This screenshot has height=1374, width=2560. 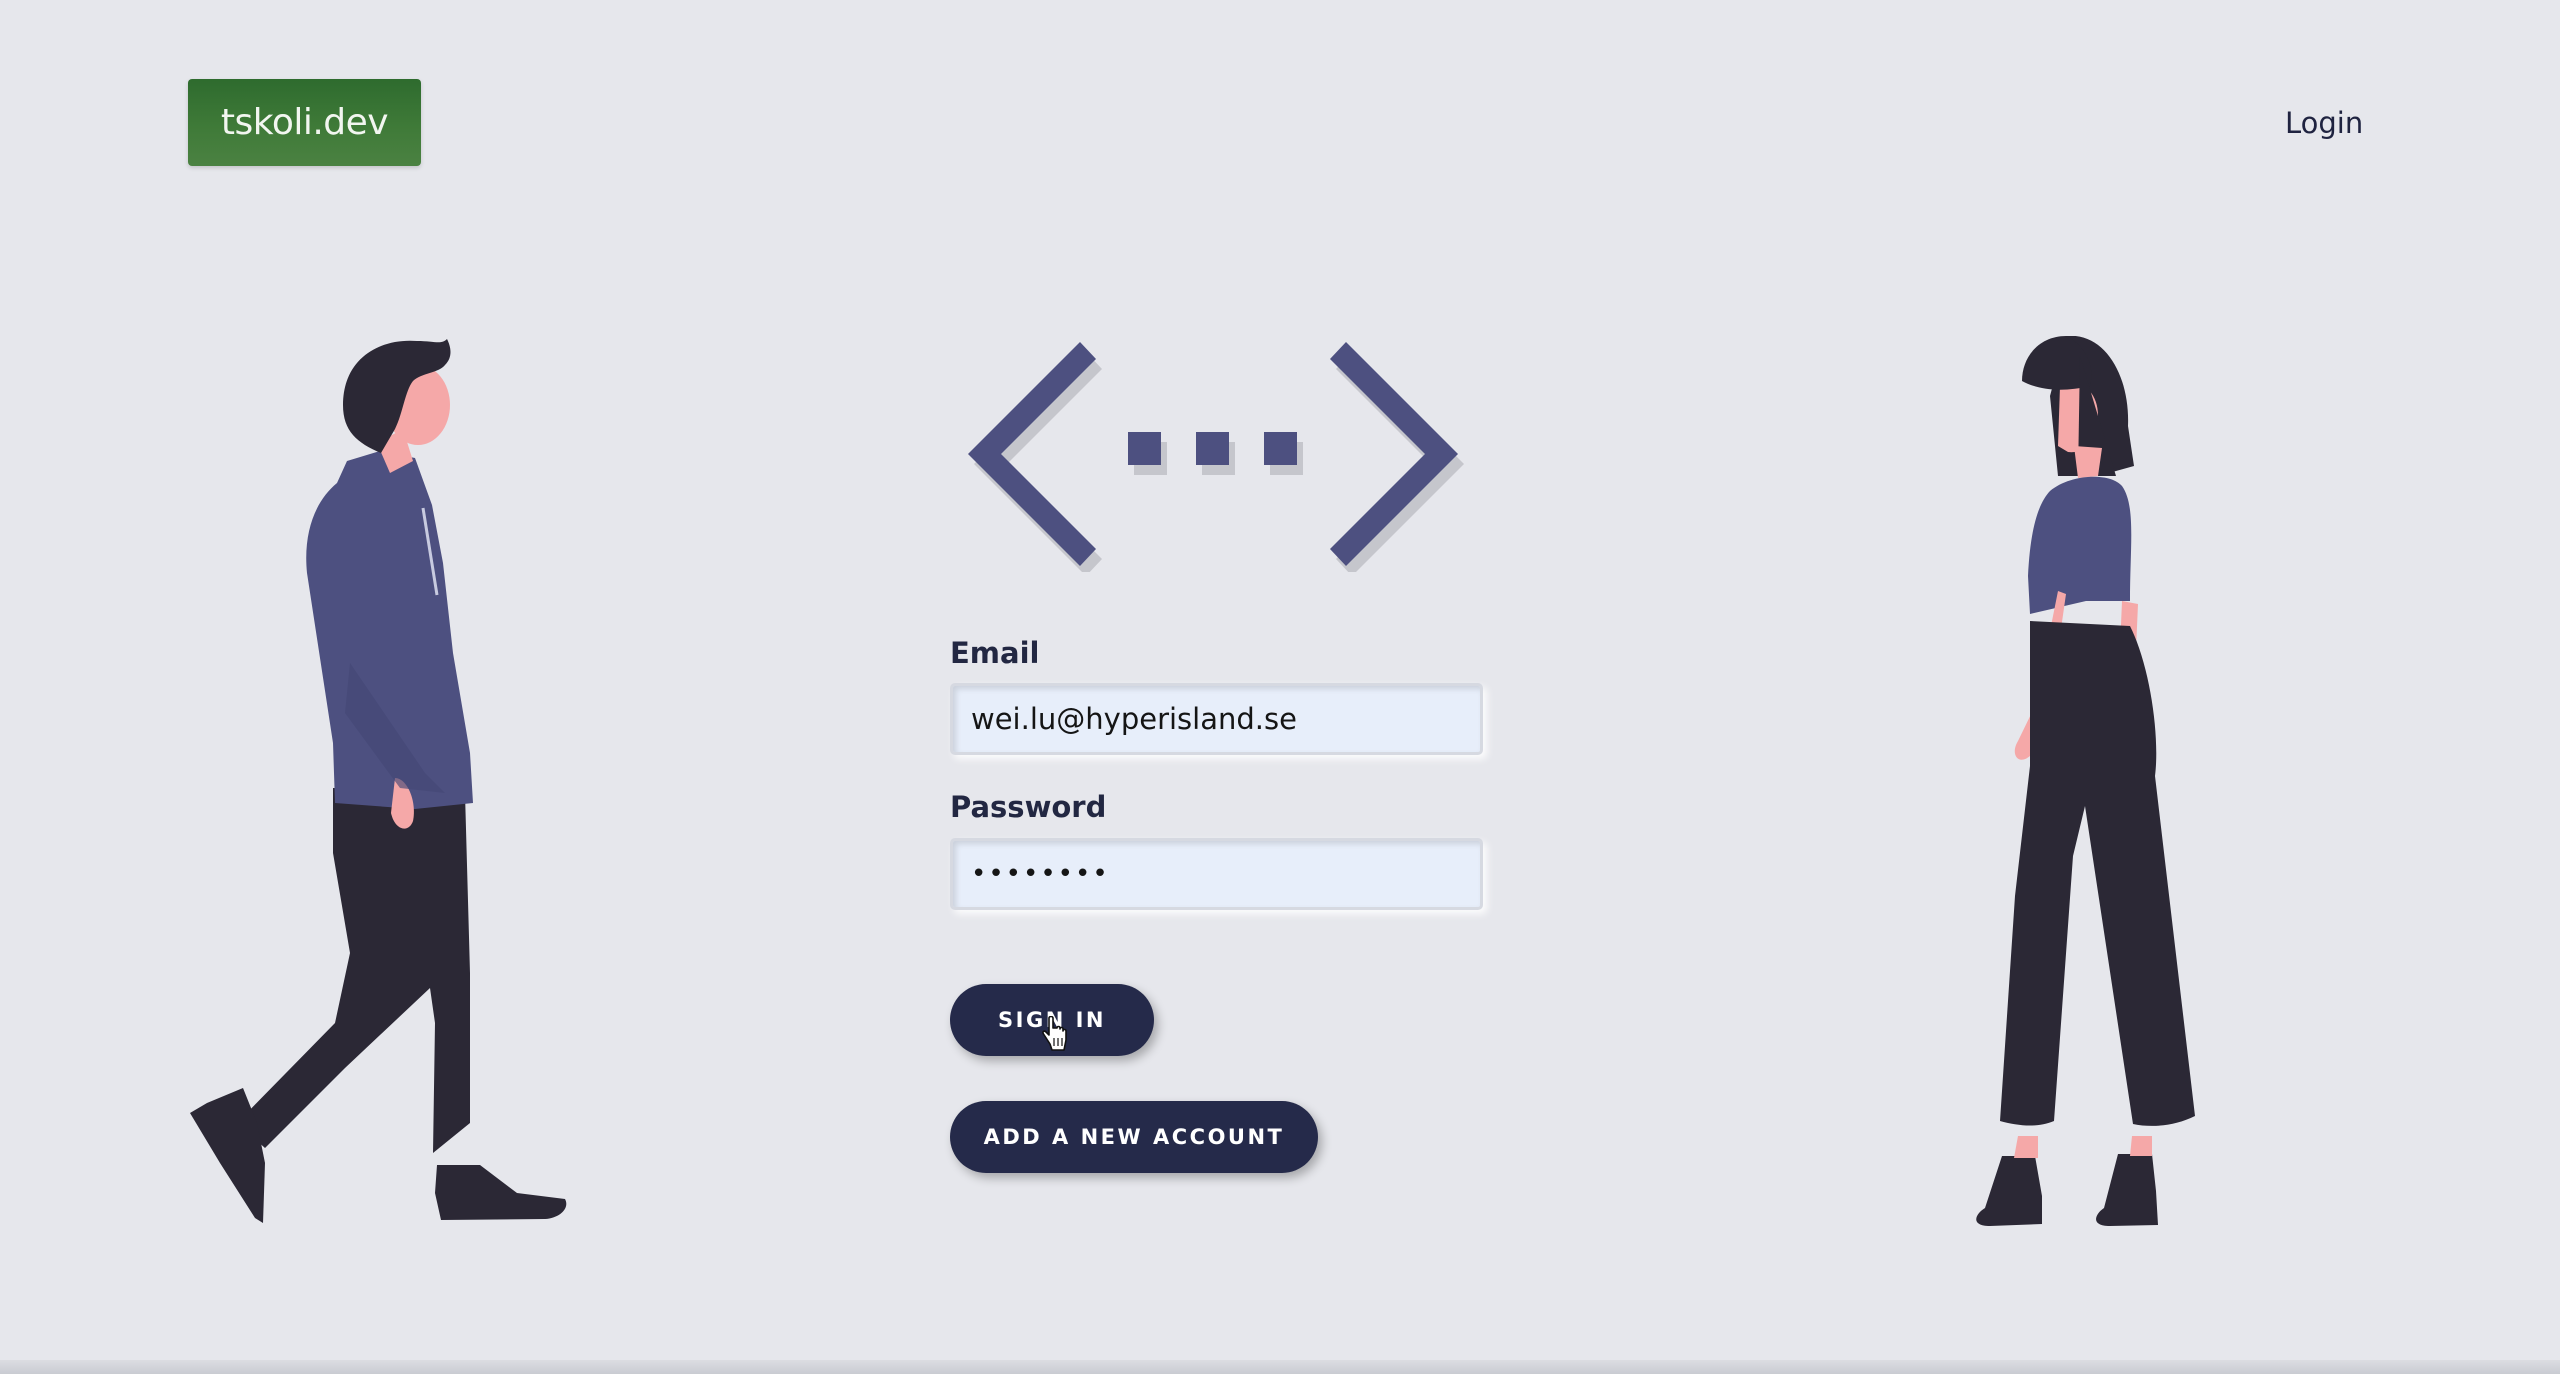 What do you see at coordinates (1028, 807) in the screenshot?
I see `password-label: Password` at bounding box center [1028, 807].